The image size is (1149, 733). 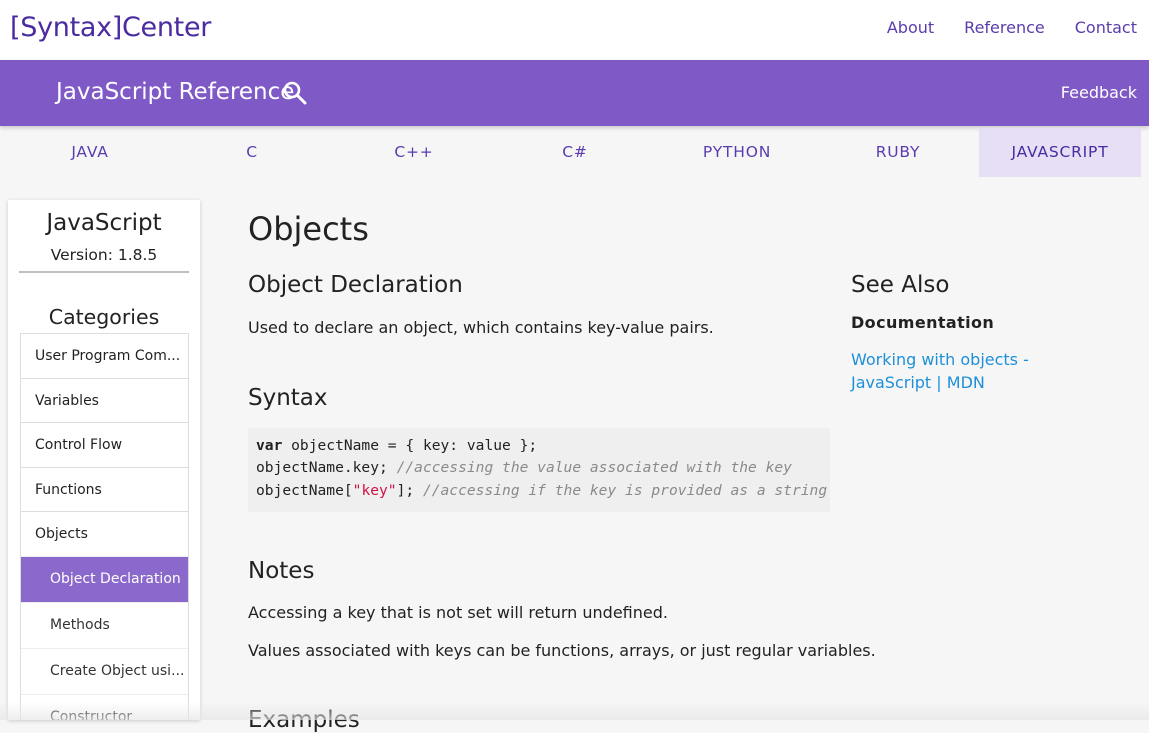 I want to click on notes-heading: Notes, so click(x=281, y=571).